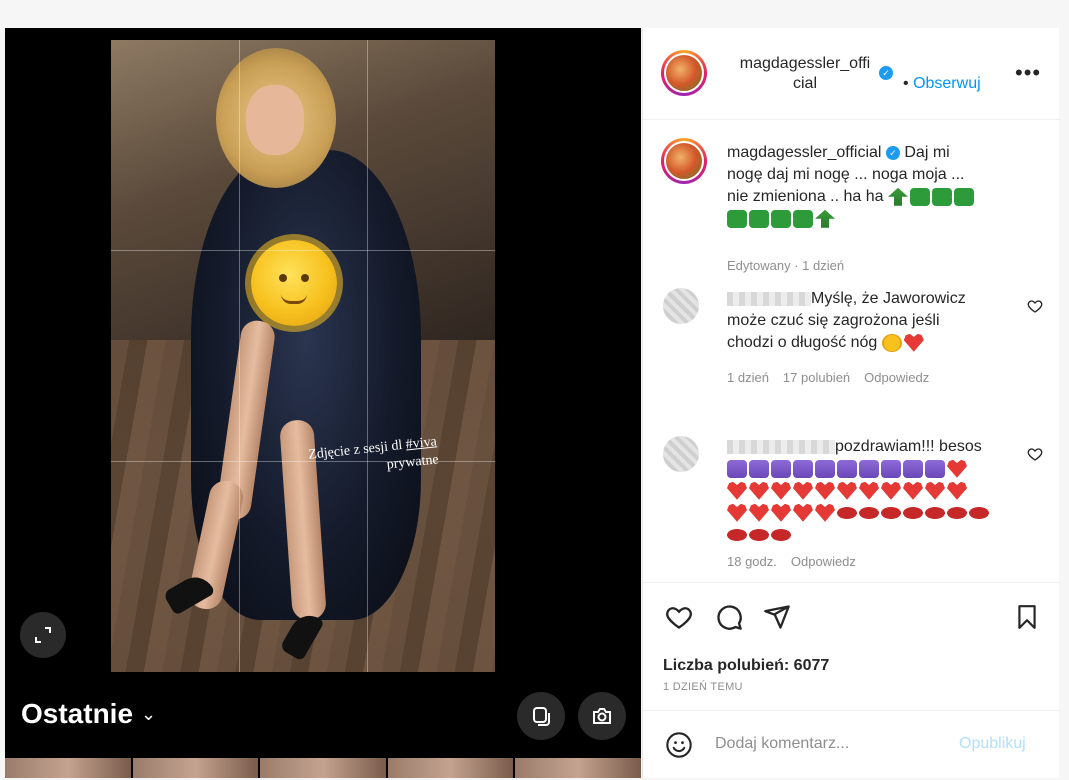 Image resolution: width=1069 pixels, height=780 pixels. What do you see at coordinates (908, 446) in the screenshot?
I see `comment-text-line1: pozdrawiam!!! besos` at bounding box center [908, 446].